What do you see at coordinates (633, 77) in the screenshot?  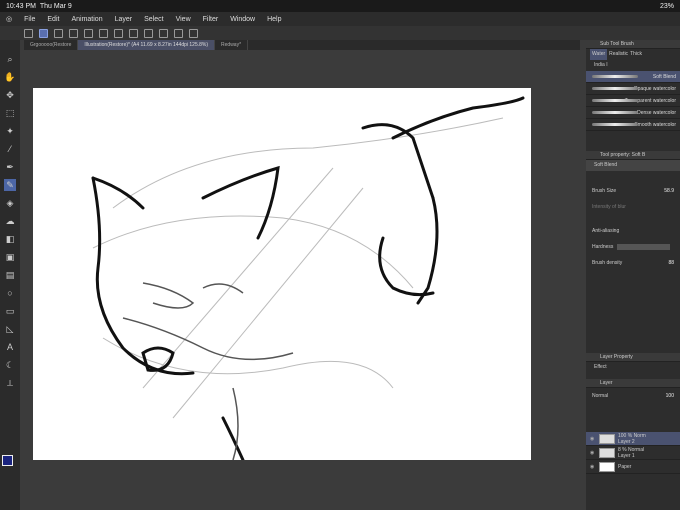 I see `brush-soft-blend: Soft Blend` at bounding box center [633, 77].